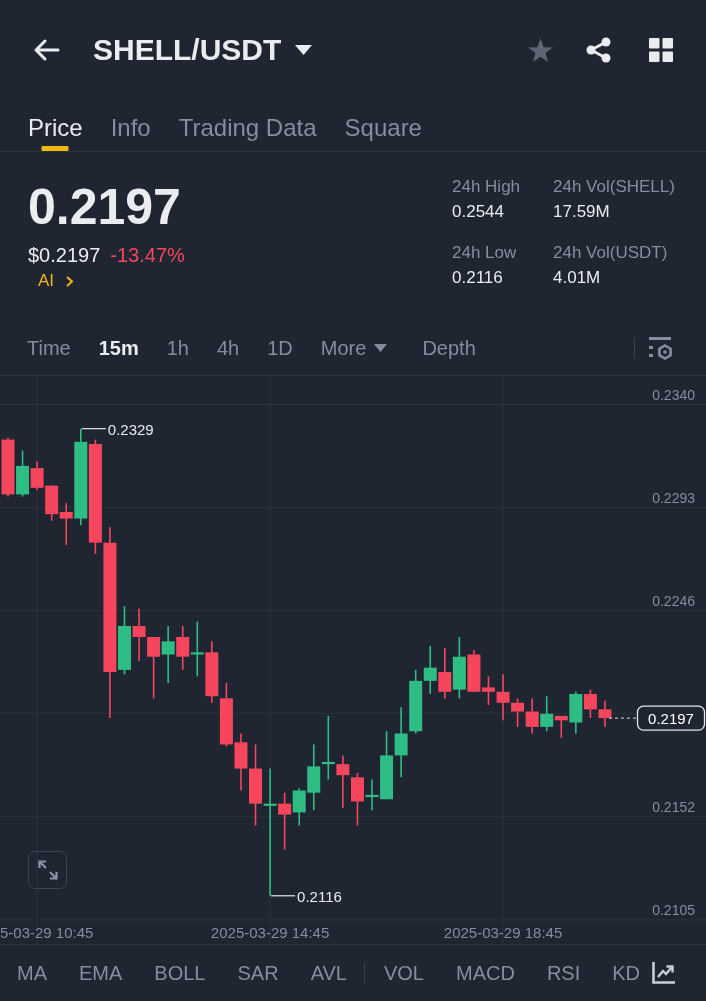 Image resolution: width=706 pixels, height=1001 pixels. Describe the element at coordinates (270, 932) in the screenshot. I see `time-axis-label: 2025-03-29 14:45` at that location.